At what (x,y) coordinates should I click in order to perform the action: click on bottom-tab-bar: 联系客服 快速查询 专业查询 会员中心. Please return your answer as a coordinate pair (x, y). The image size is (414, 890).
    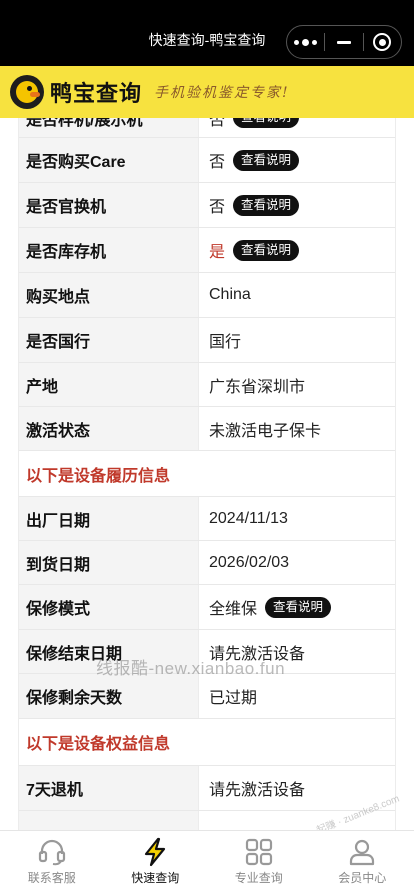
    Looking at the image, I should click on (207, 860).